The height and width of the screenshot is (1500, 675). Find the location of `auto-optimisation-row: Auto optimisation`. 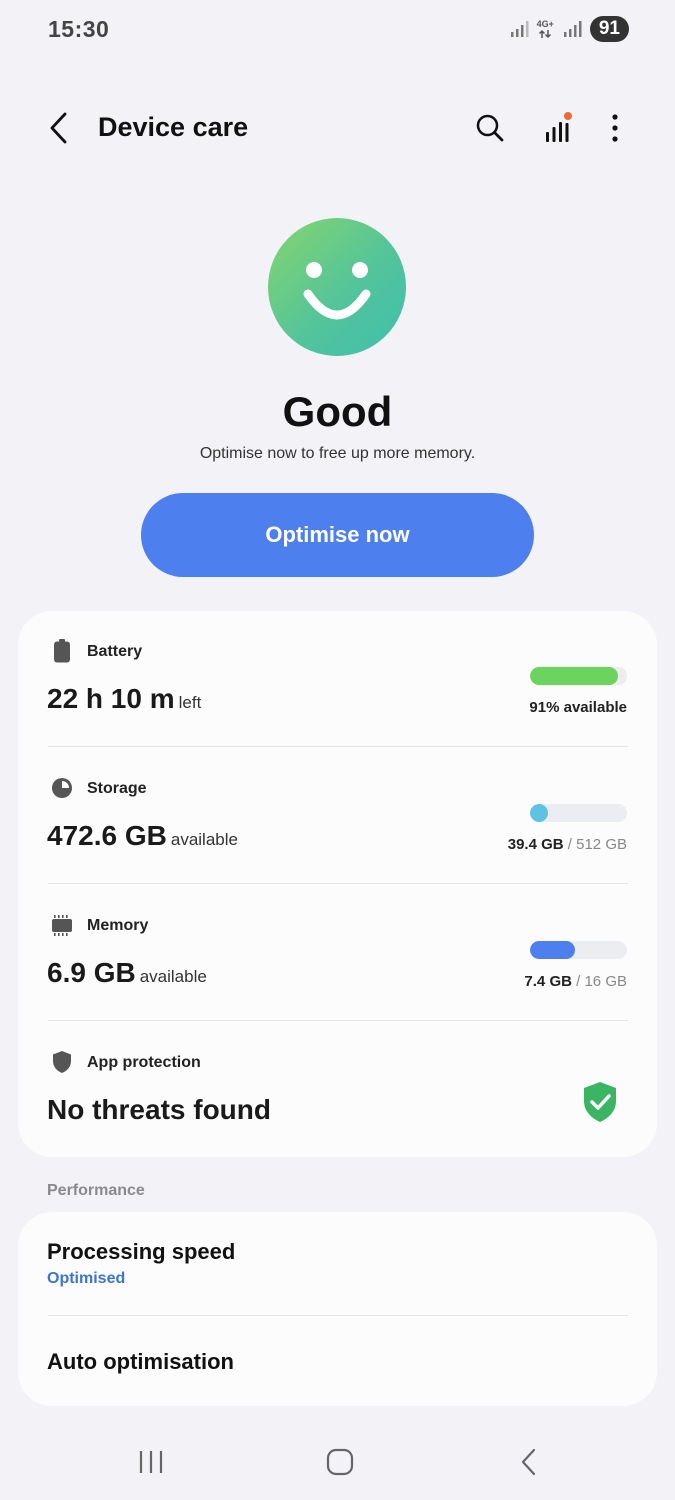

auto-optimisation-row: Auto optimisation is located at coordinates (337, 1361).